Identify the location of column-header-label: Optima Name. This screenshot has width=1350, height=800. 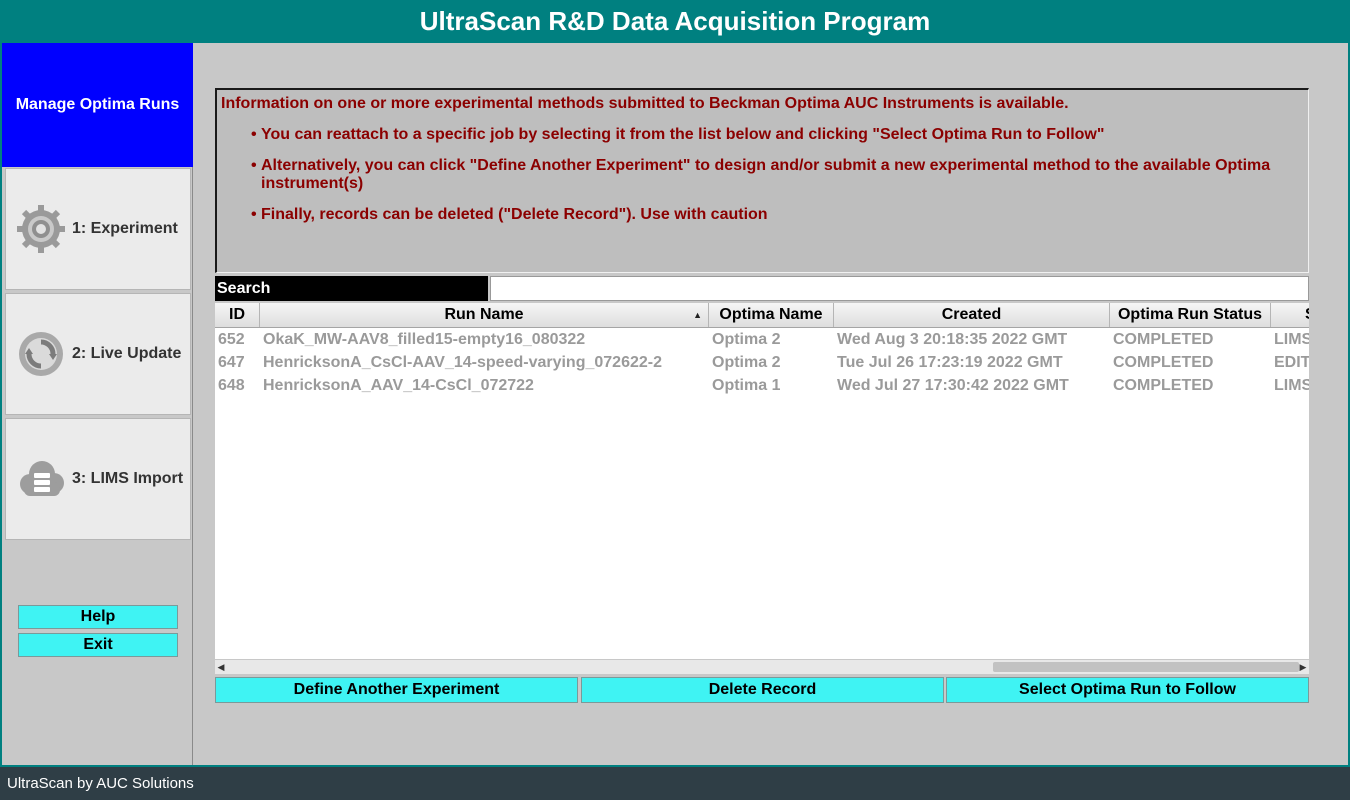
(771, 314).